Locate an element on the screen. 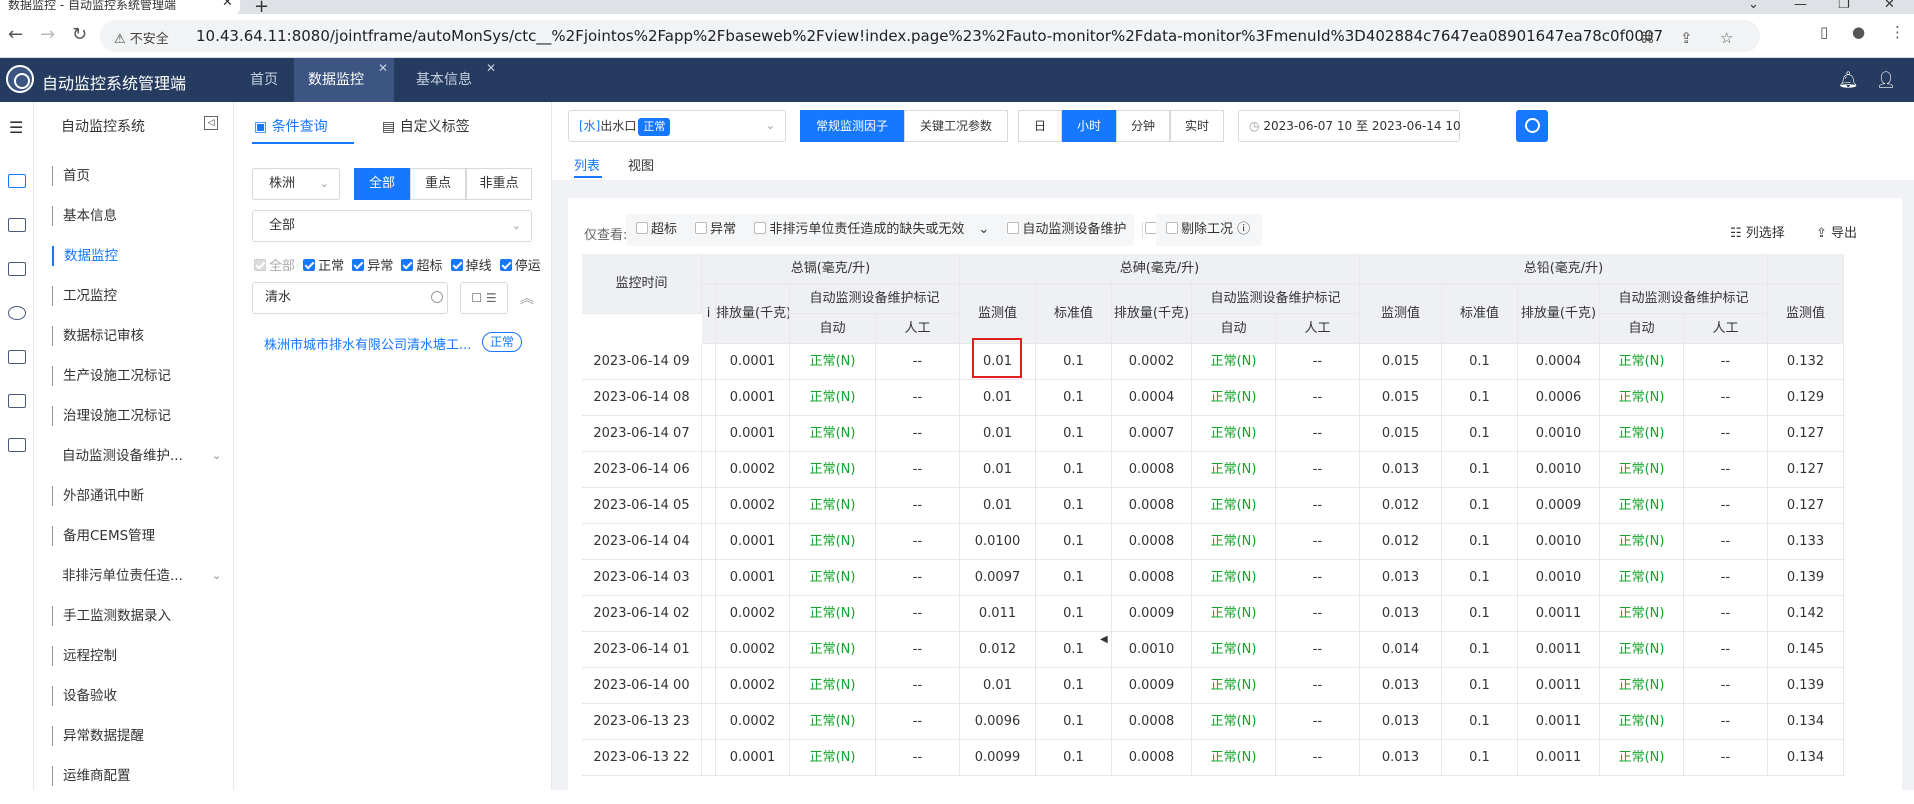 The width and height of the screenshot is (1914, 804). menu-item-treatment-mark: 治理设施工况标记 is located at coordinates (111, 416).